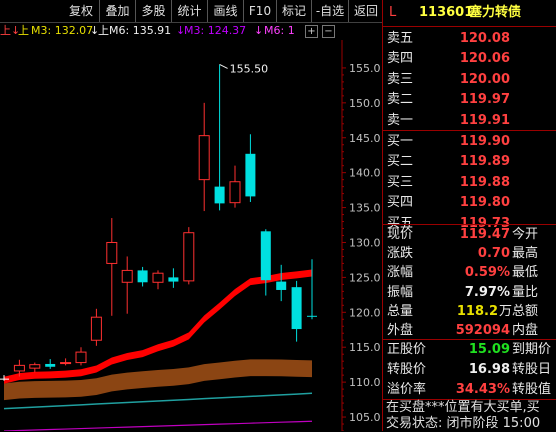 The width and height of the screenshot is (556, 432). I want to click on toolbar-stats-button: 统计, so click(189, 11).